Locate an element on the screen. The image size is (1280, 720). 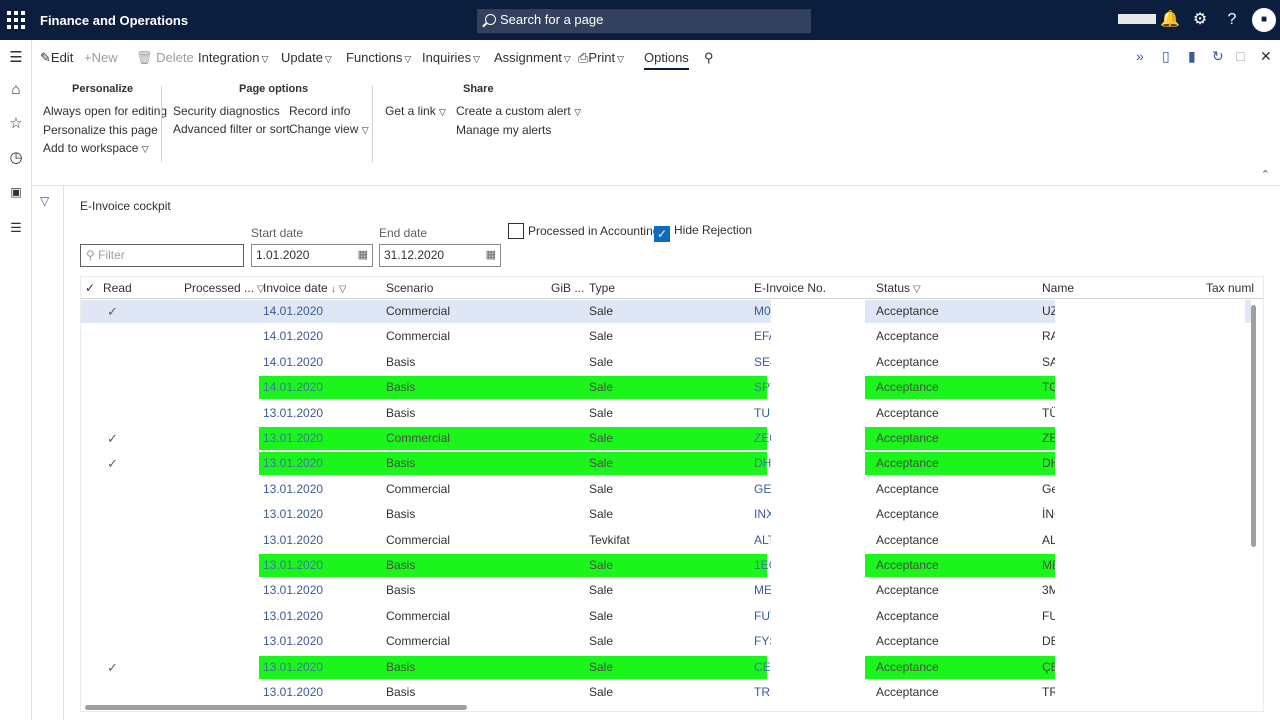
update-menu: Update ▽ is located at coordinates (306, 57).